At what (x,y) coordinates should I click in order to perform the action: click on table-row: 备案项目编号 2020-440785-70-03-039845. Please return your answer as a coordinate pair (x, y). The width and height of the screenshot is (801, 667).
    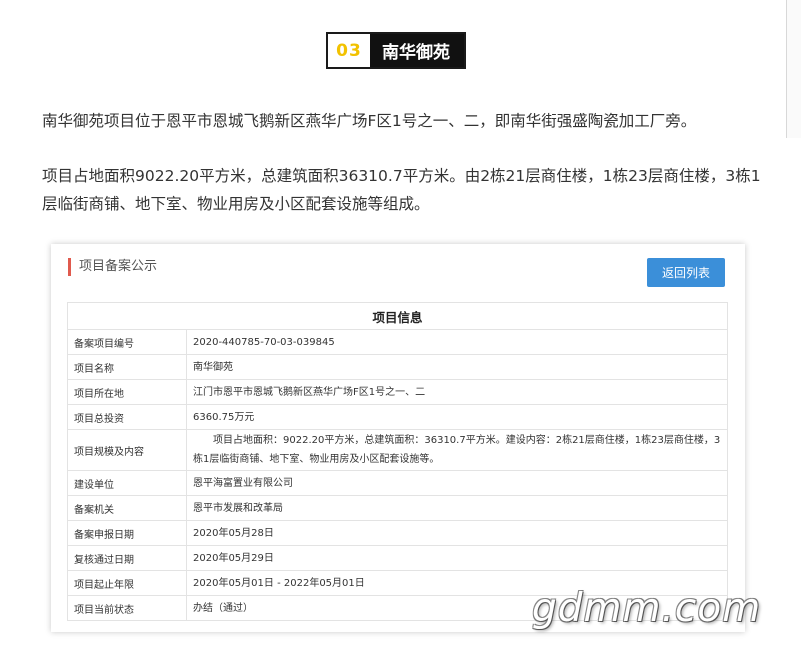
    Looking at the image, I should click on (397, 342).